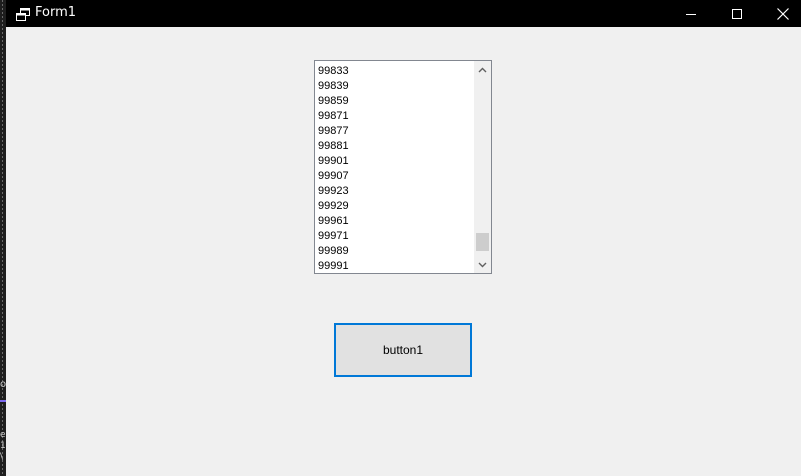 The height and width of the screenshot is (476, 801). Describe the element at coordinates (394, 236) in the screenshot. I see `list-item: 99971` at that location.